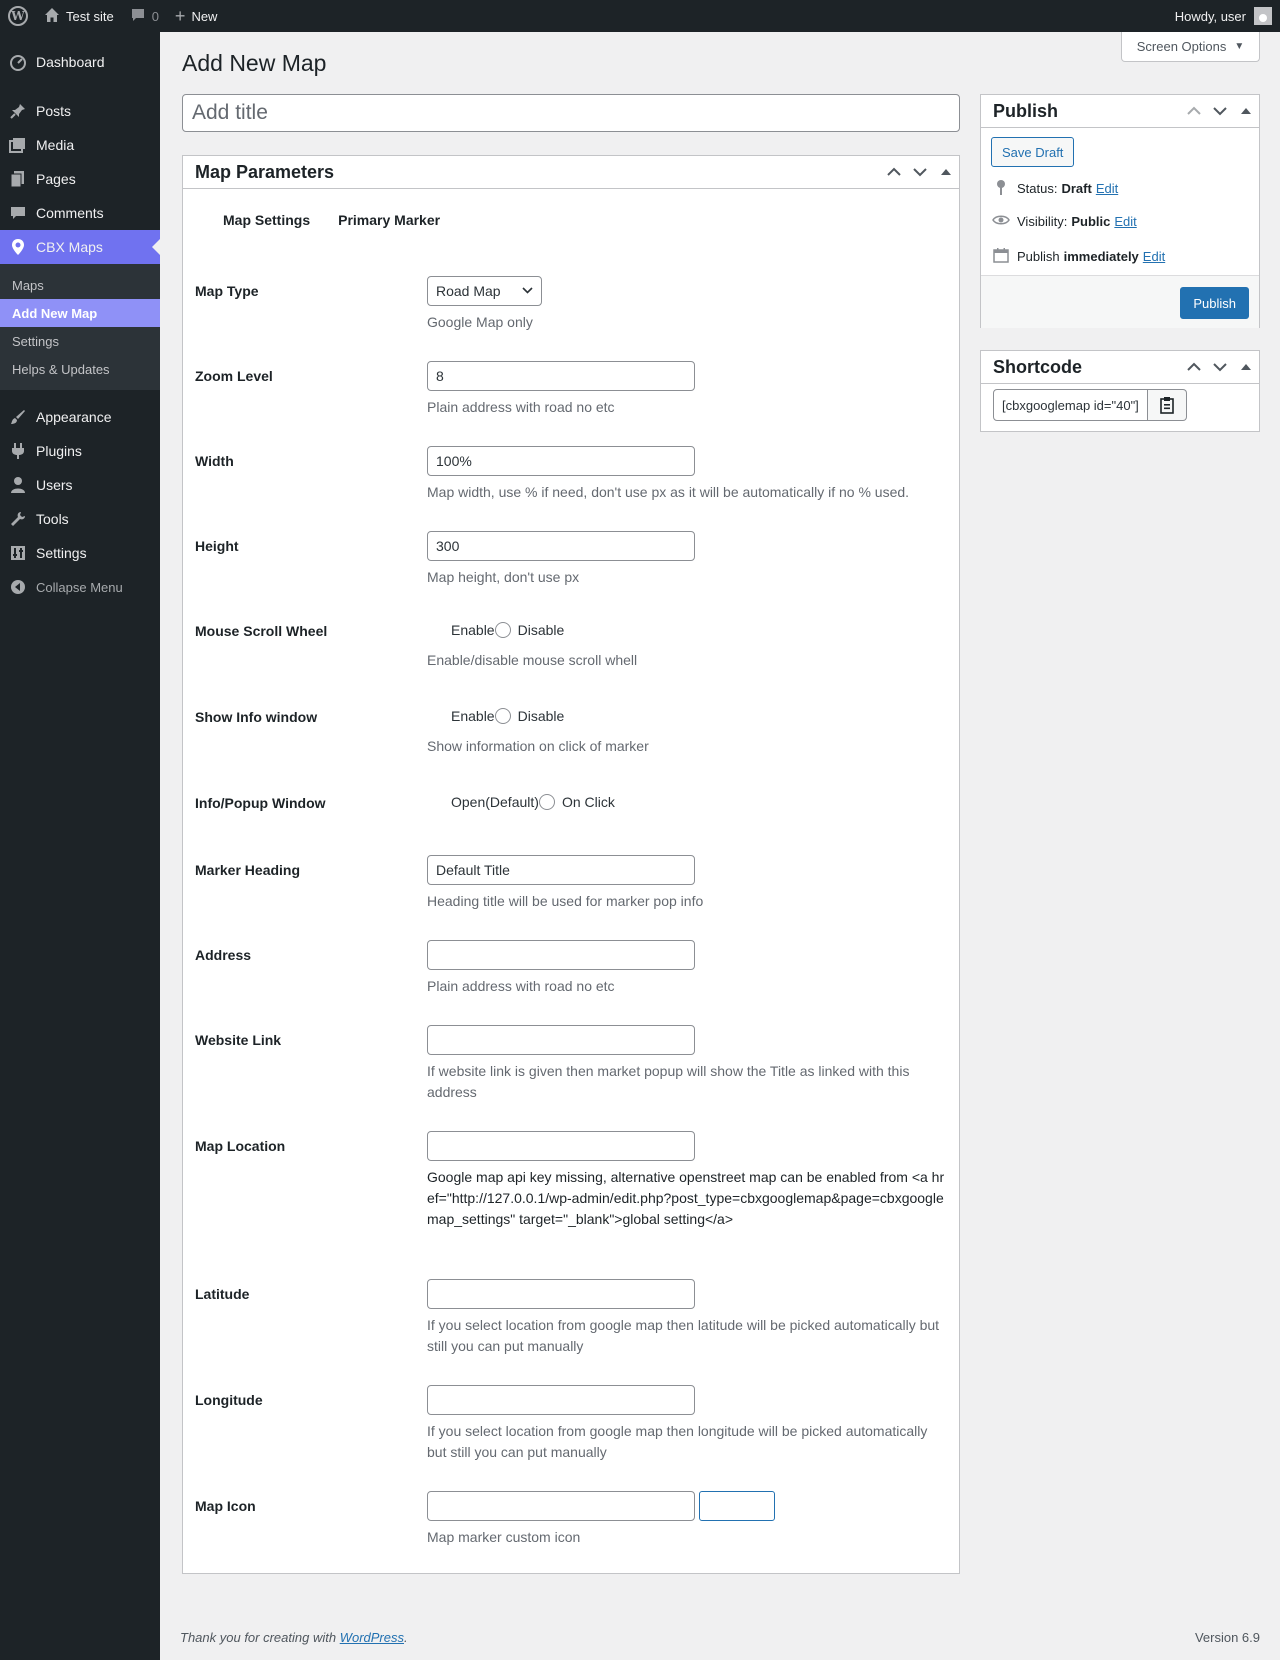 The image size is (1280, 1660). I want to click on sidebar-item-dashboard: Dashboard, so click(80, 62).